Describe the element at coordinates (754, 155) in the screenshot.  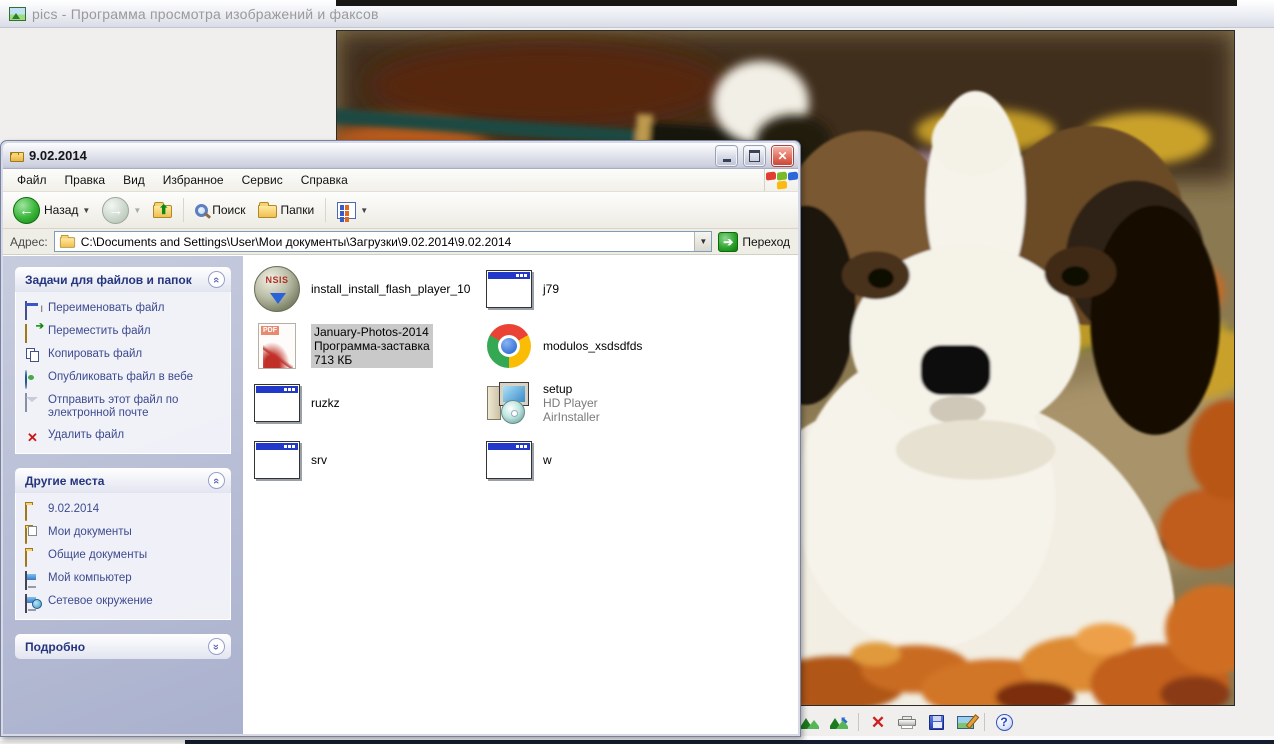
I see `maximize-button` at that location.